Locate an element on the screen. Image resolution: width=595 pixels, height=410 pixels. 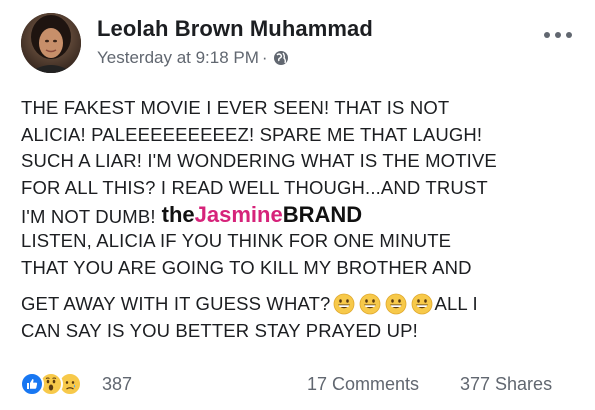
post-line-text: GET AWAY WITH IT GUESS WHAT? is located at coordinates (176, 303).